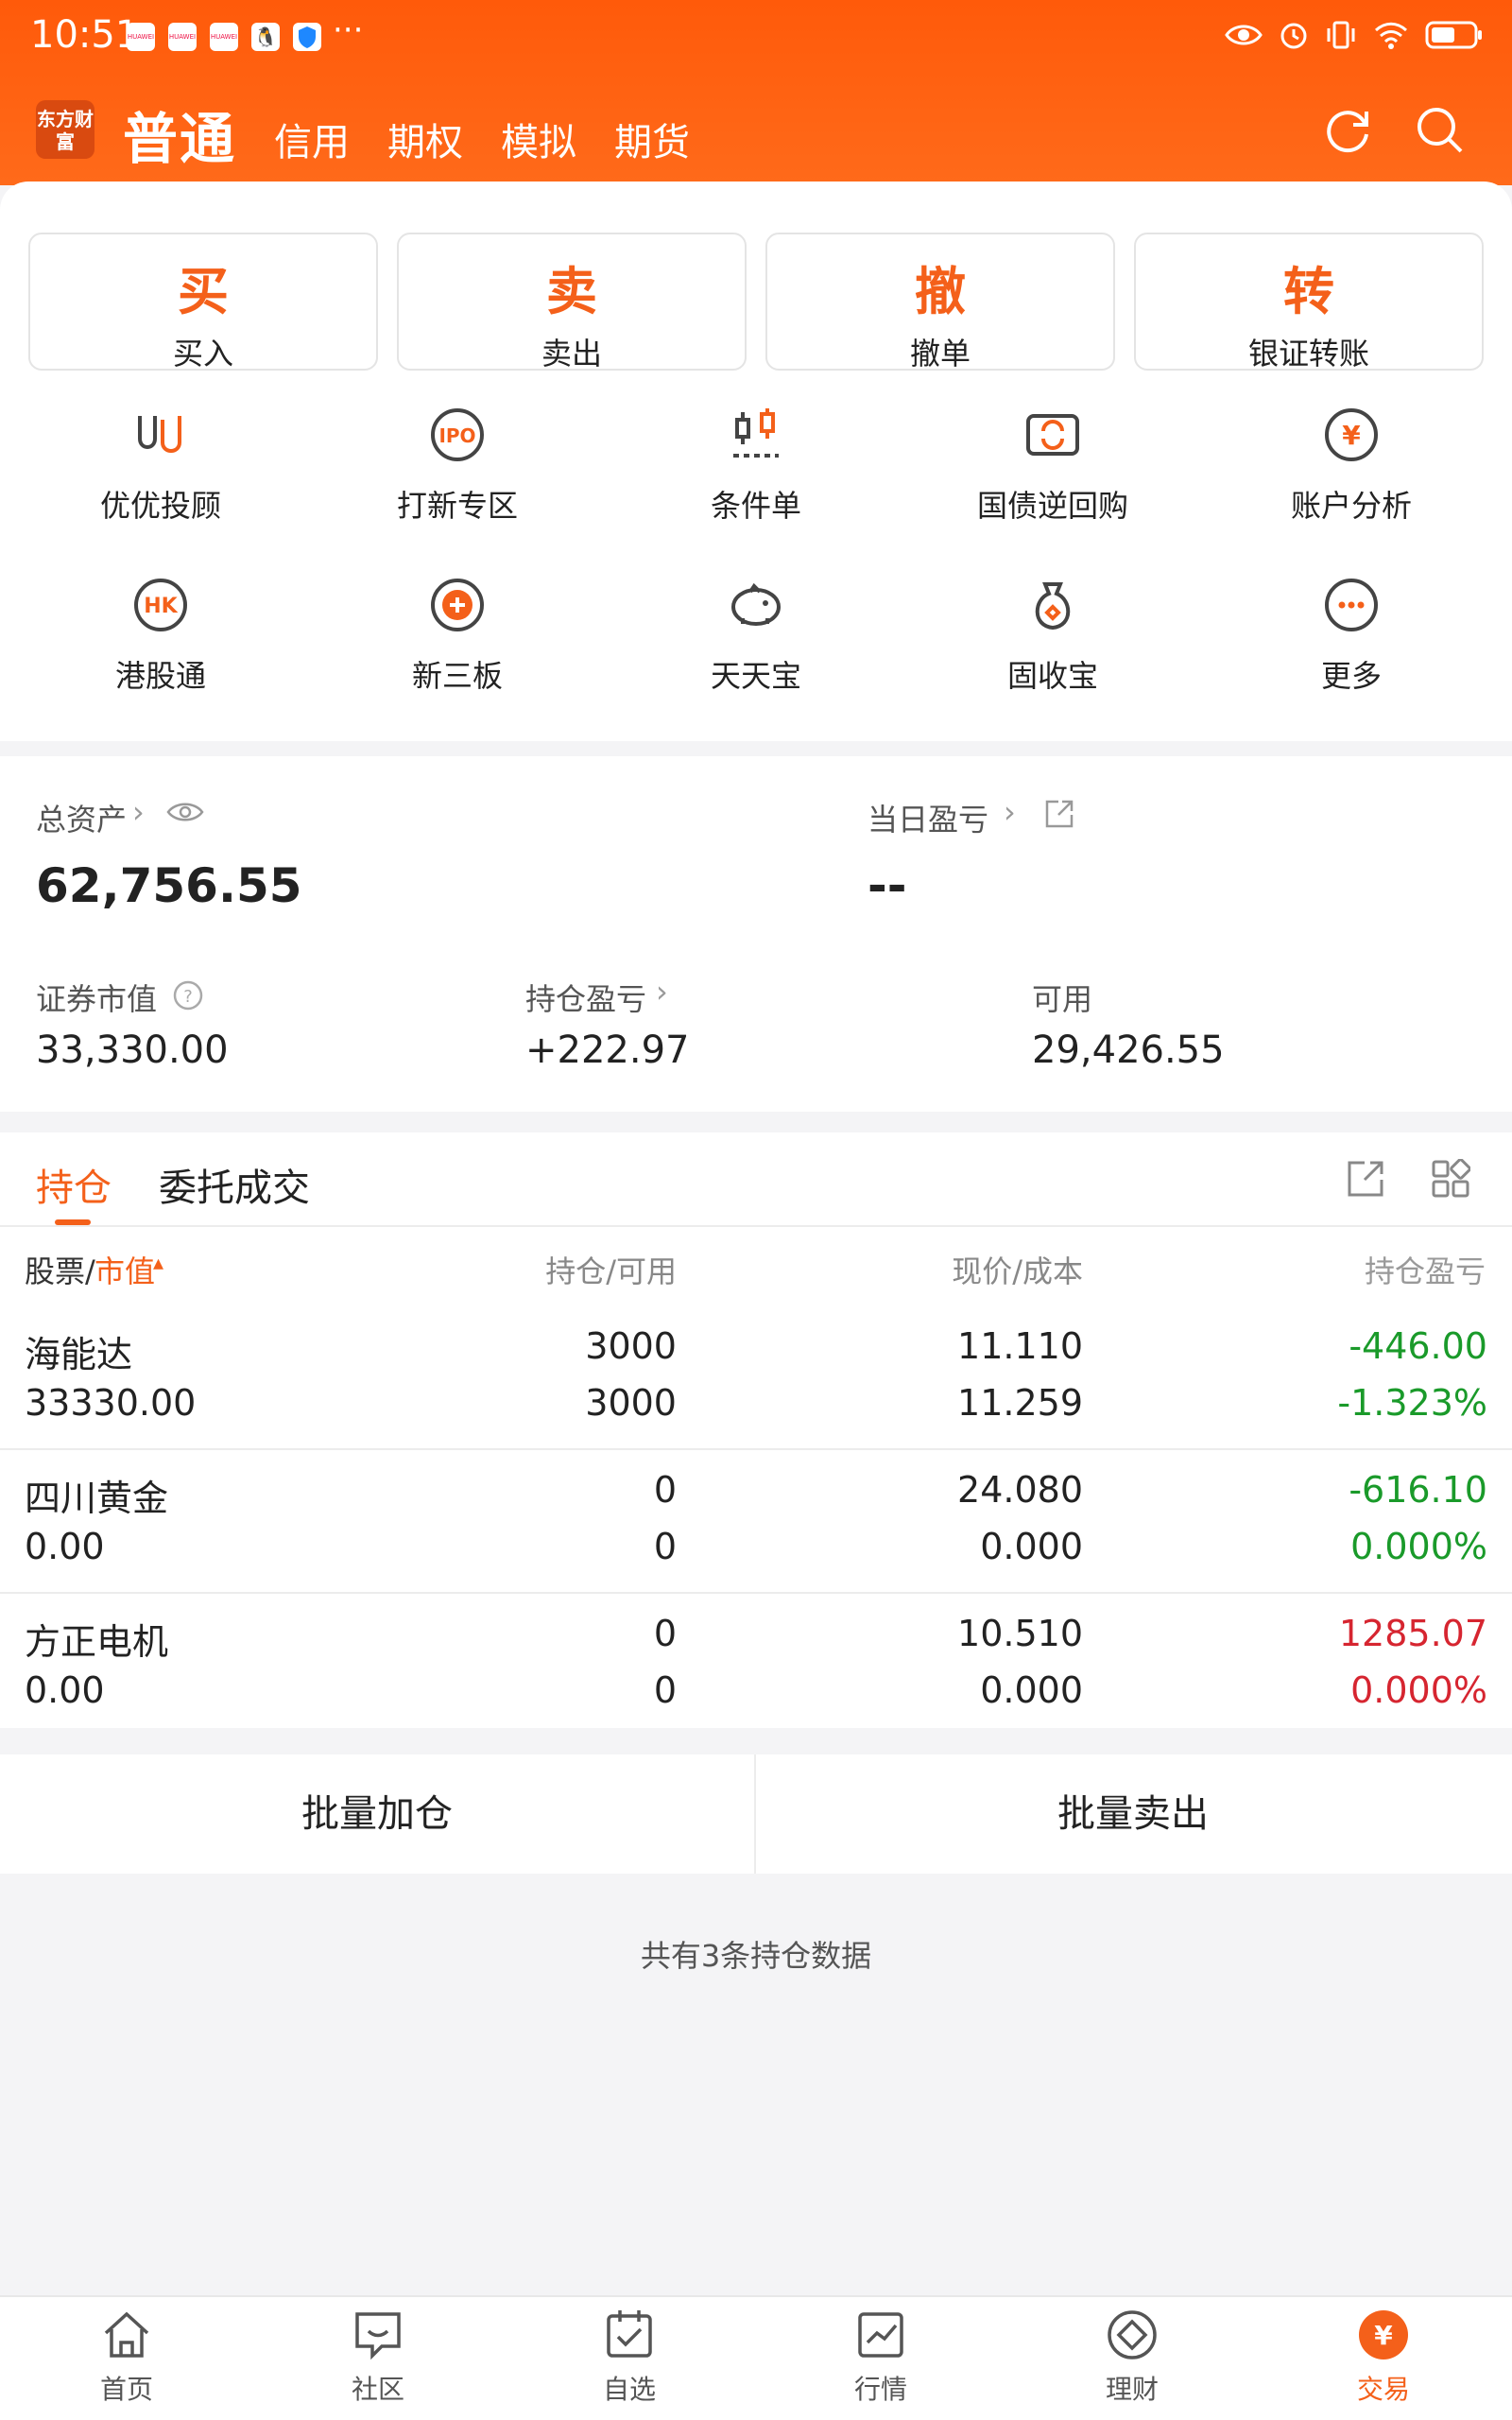 This screenshot has width=1512, height=2420. I want to click on tabbar-market: 行情, so click(881, 2357).